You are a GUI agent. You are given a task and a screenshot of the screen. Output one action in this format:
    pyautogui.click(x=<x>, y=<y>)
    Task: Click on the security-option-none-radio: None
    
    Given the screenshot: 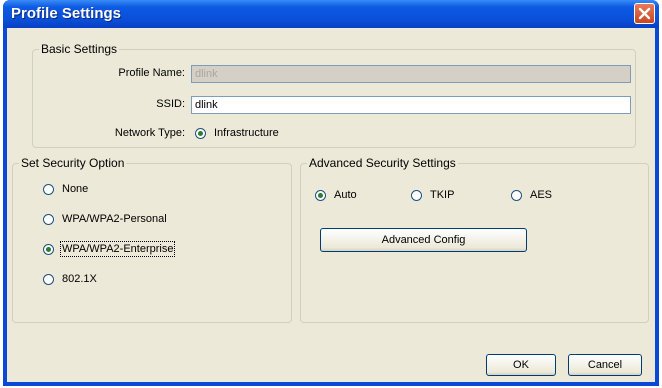 What is the action you would take?
    pyautogui.click(x=65, y=189)
    